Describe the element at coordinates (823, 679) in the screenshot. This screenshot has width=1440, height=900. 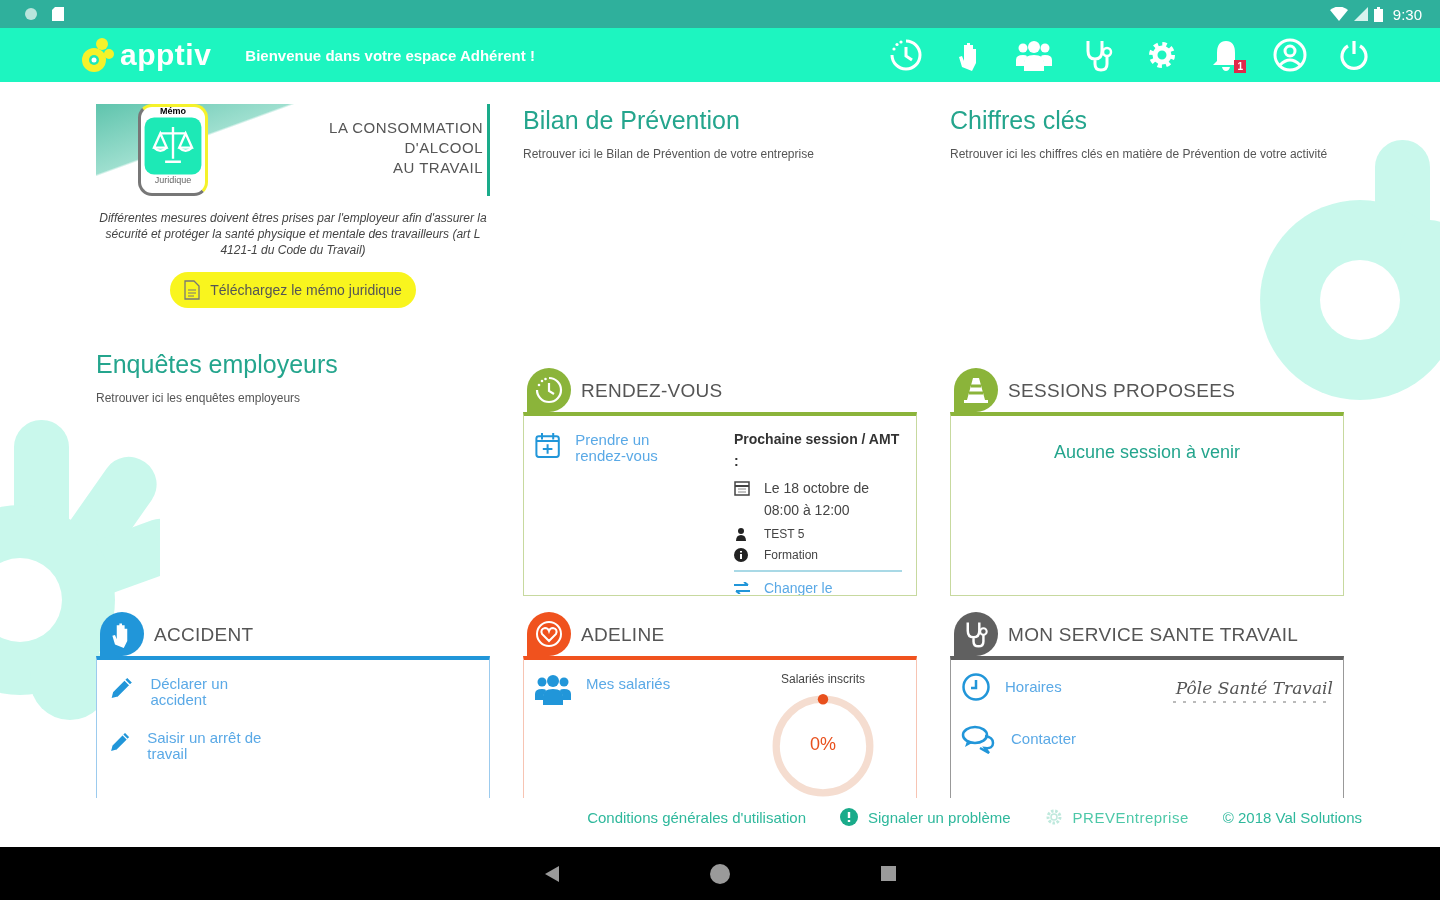
I see `gauge-label: Salariés inscrits` at that location.